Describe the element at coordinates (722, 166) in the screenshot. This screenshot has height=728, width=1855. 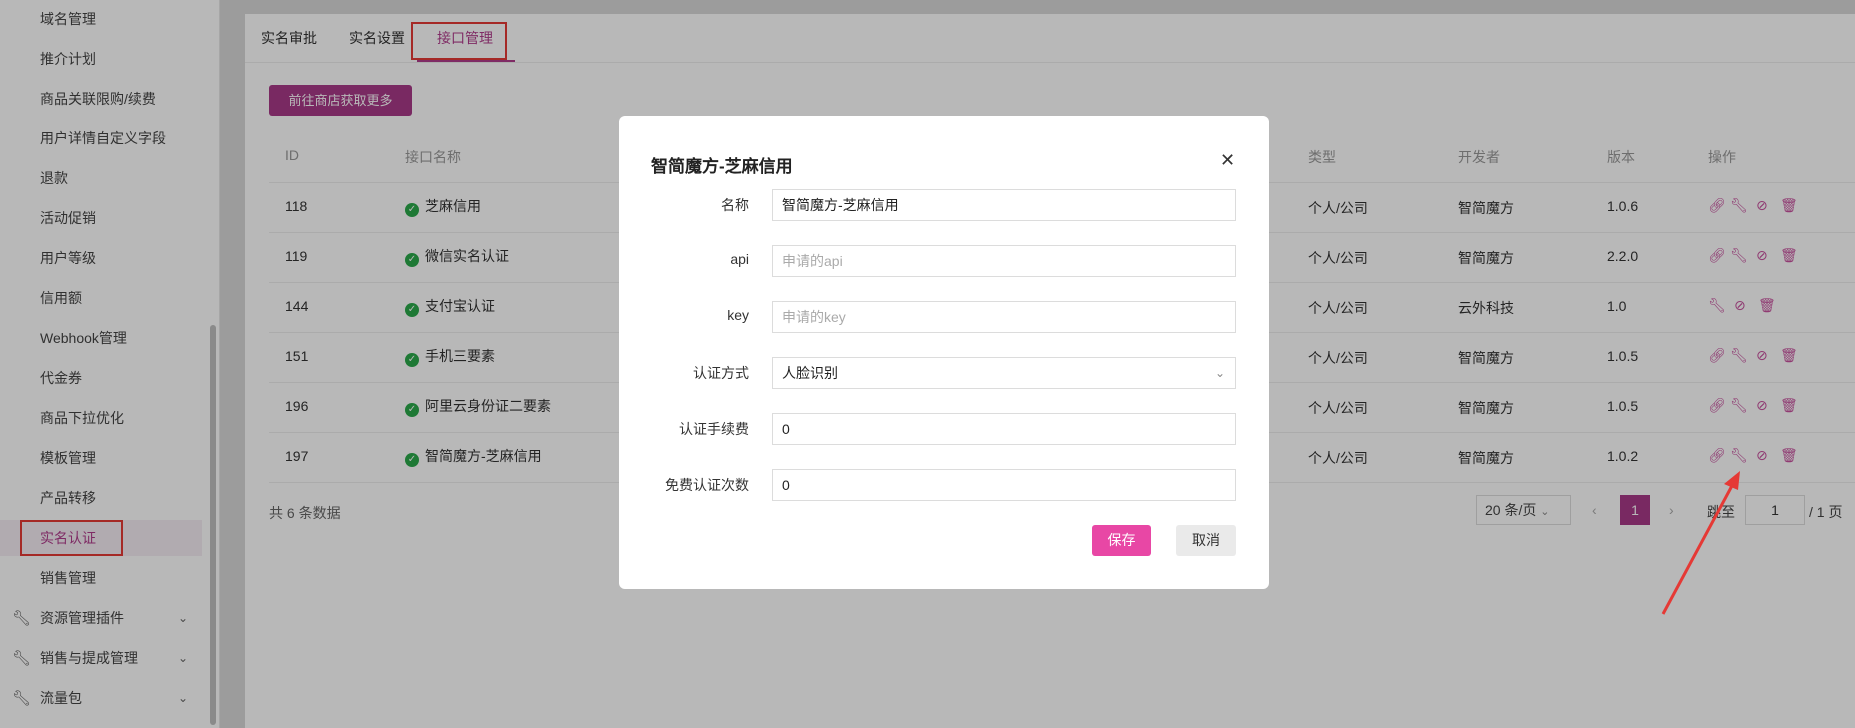
I see `dialog-title: 智简魔方-芝麻信用` at that location.